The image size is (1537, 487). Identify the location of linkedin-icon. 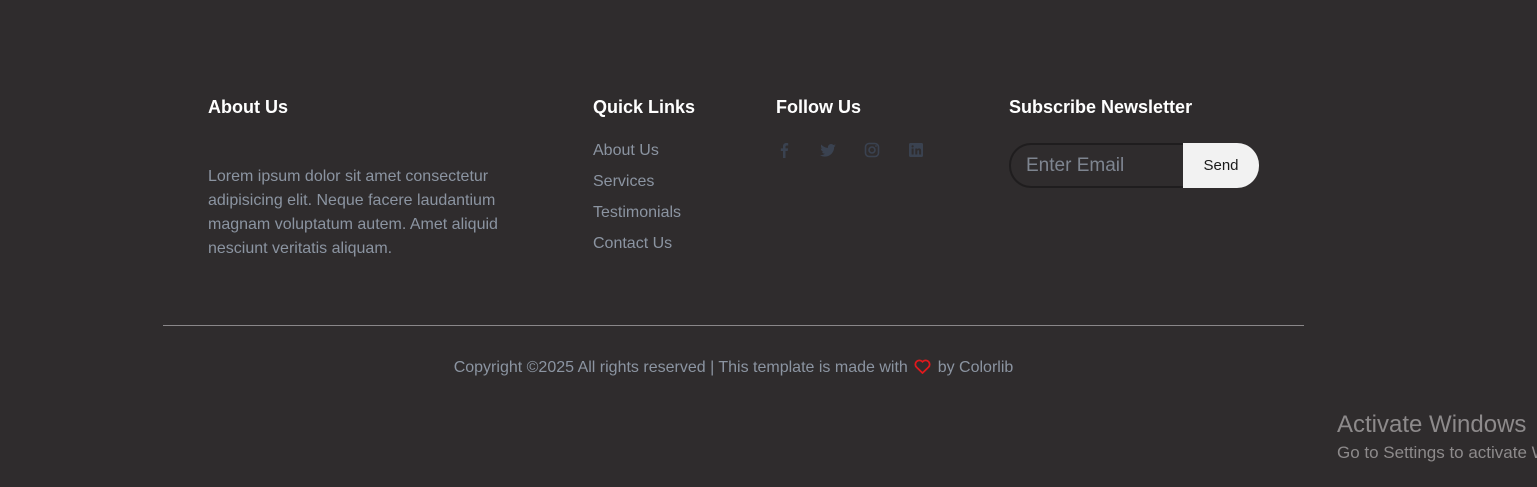
(916, 150).